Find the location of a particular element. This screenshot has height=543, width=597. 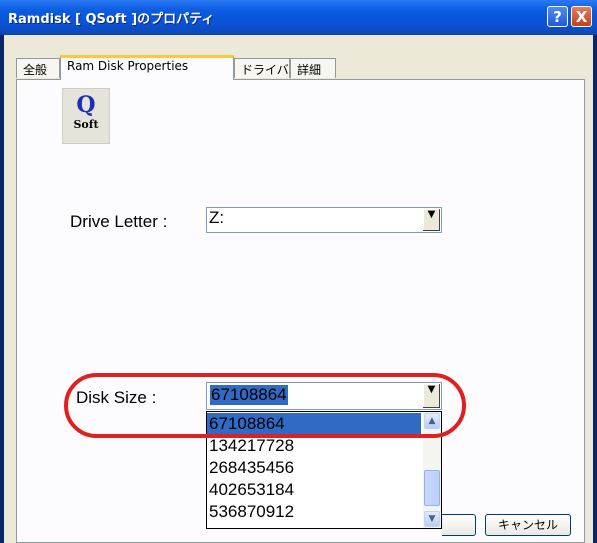

drive-letter-select: Z: ▼ is located at coordinates (324, 220).